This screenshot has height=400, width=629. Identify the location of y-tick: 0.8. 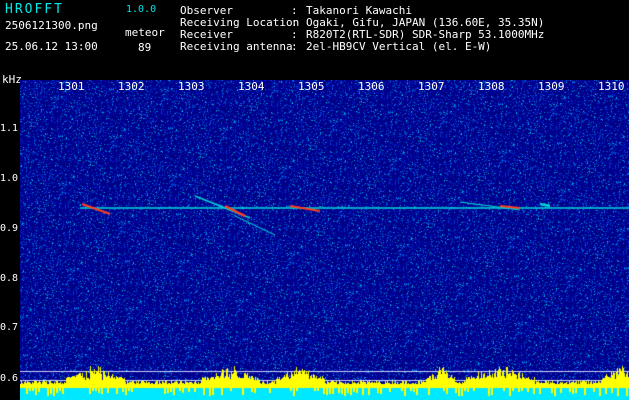
(9, 278).